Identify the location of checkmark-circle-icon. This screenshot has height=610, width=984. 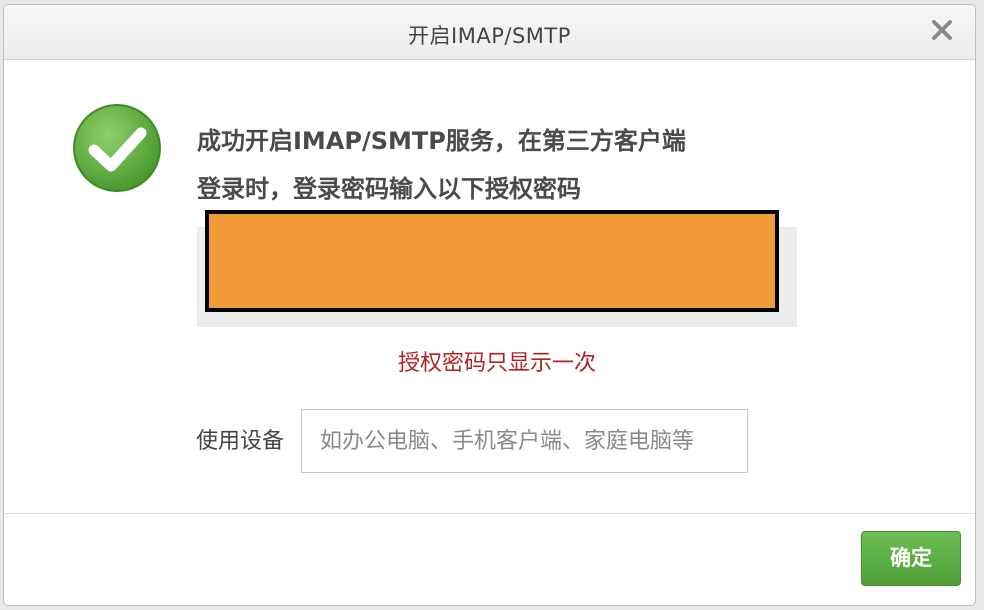
(117, 148).